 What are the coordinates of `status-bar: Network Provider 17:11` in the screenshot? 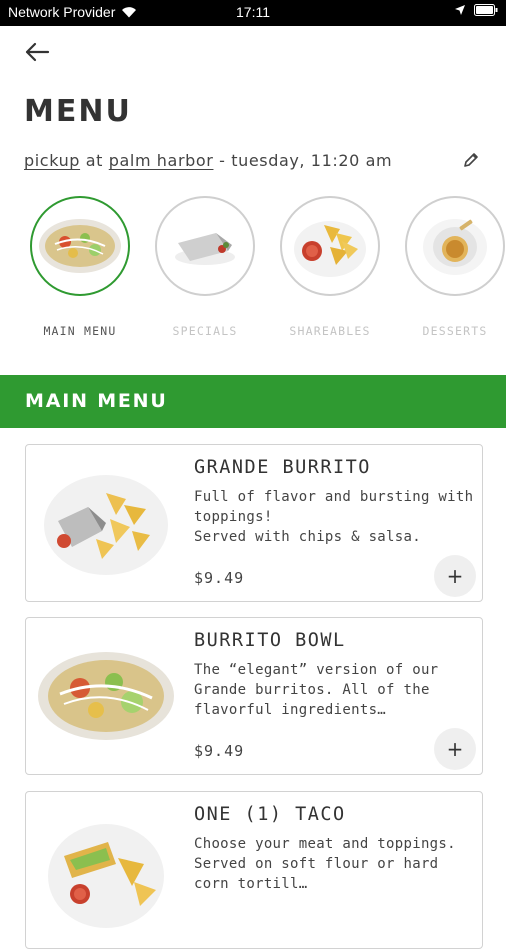 It's located at (253, 13).